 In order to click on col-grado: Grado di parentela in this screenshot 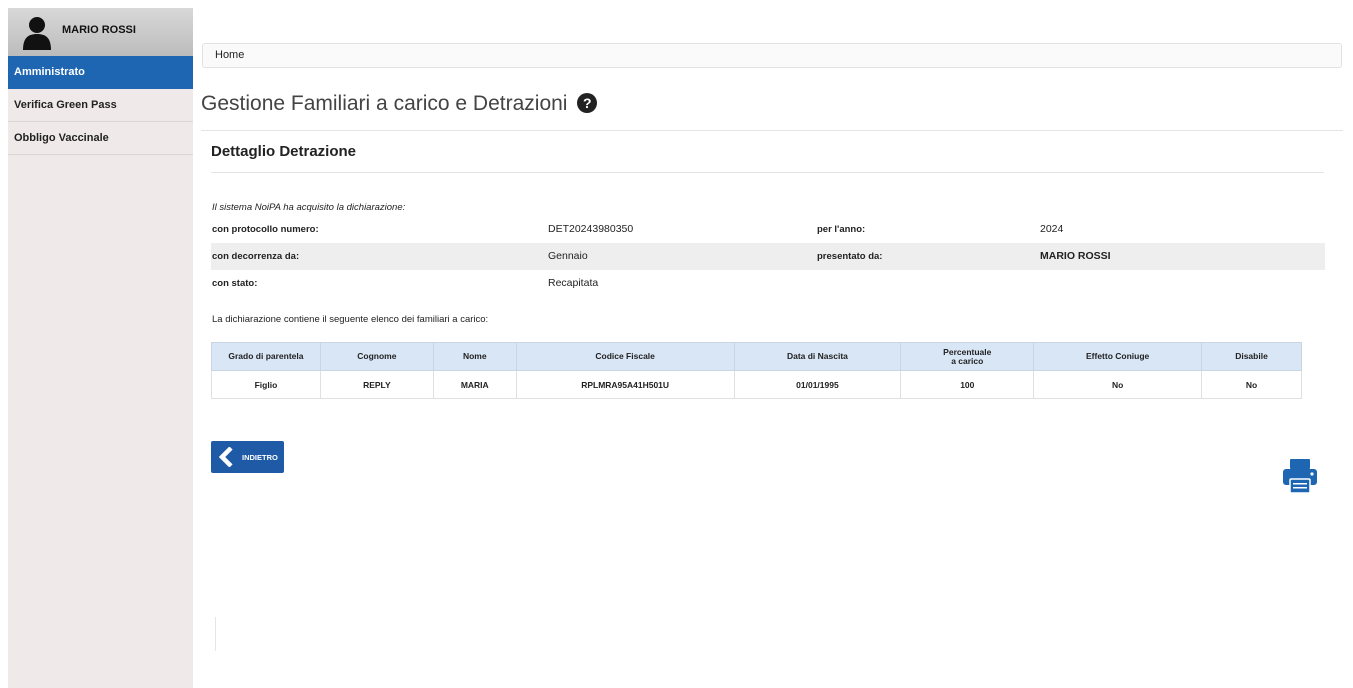, I will do `click(266, 356)`.